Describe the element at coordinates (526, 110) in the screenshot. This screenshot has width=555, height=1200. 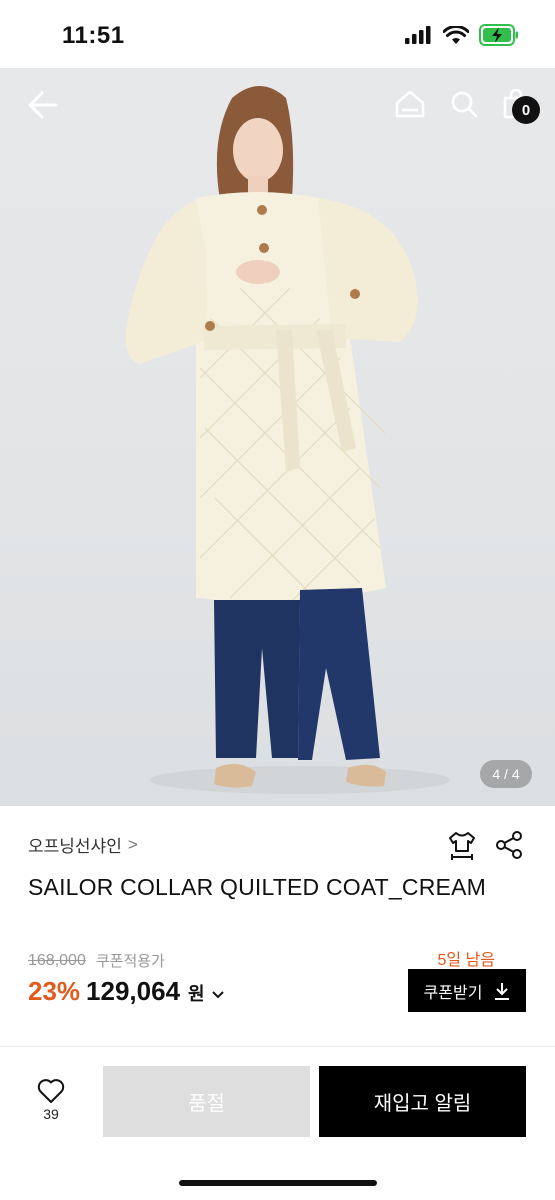
I see `cart-count-badge: 0` at that location.